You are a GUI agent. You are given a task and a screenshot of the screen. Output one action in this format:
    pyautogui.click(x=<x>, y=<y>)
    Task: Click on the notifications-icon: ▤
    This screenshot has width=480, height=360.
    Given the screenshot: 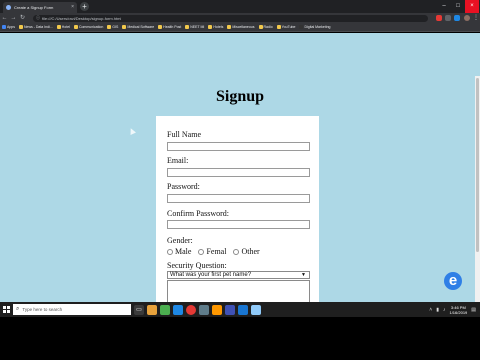 What is the action you would take?
    pyautogui.click(x=473, y=310)
    